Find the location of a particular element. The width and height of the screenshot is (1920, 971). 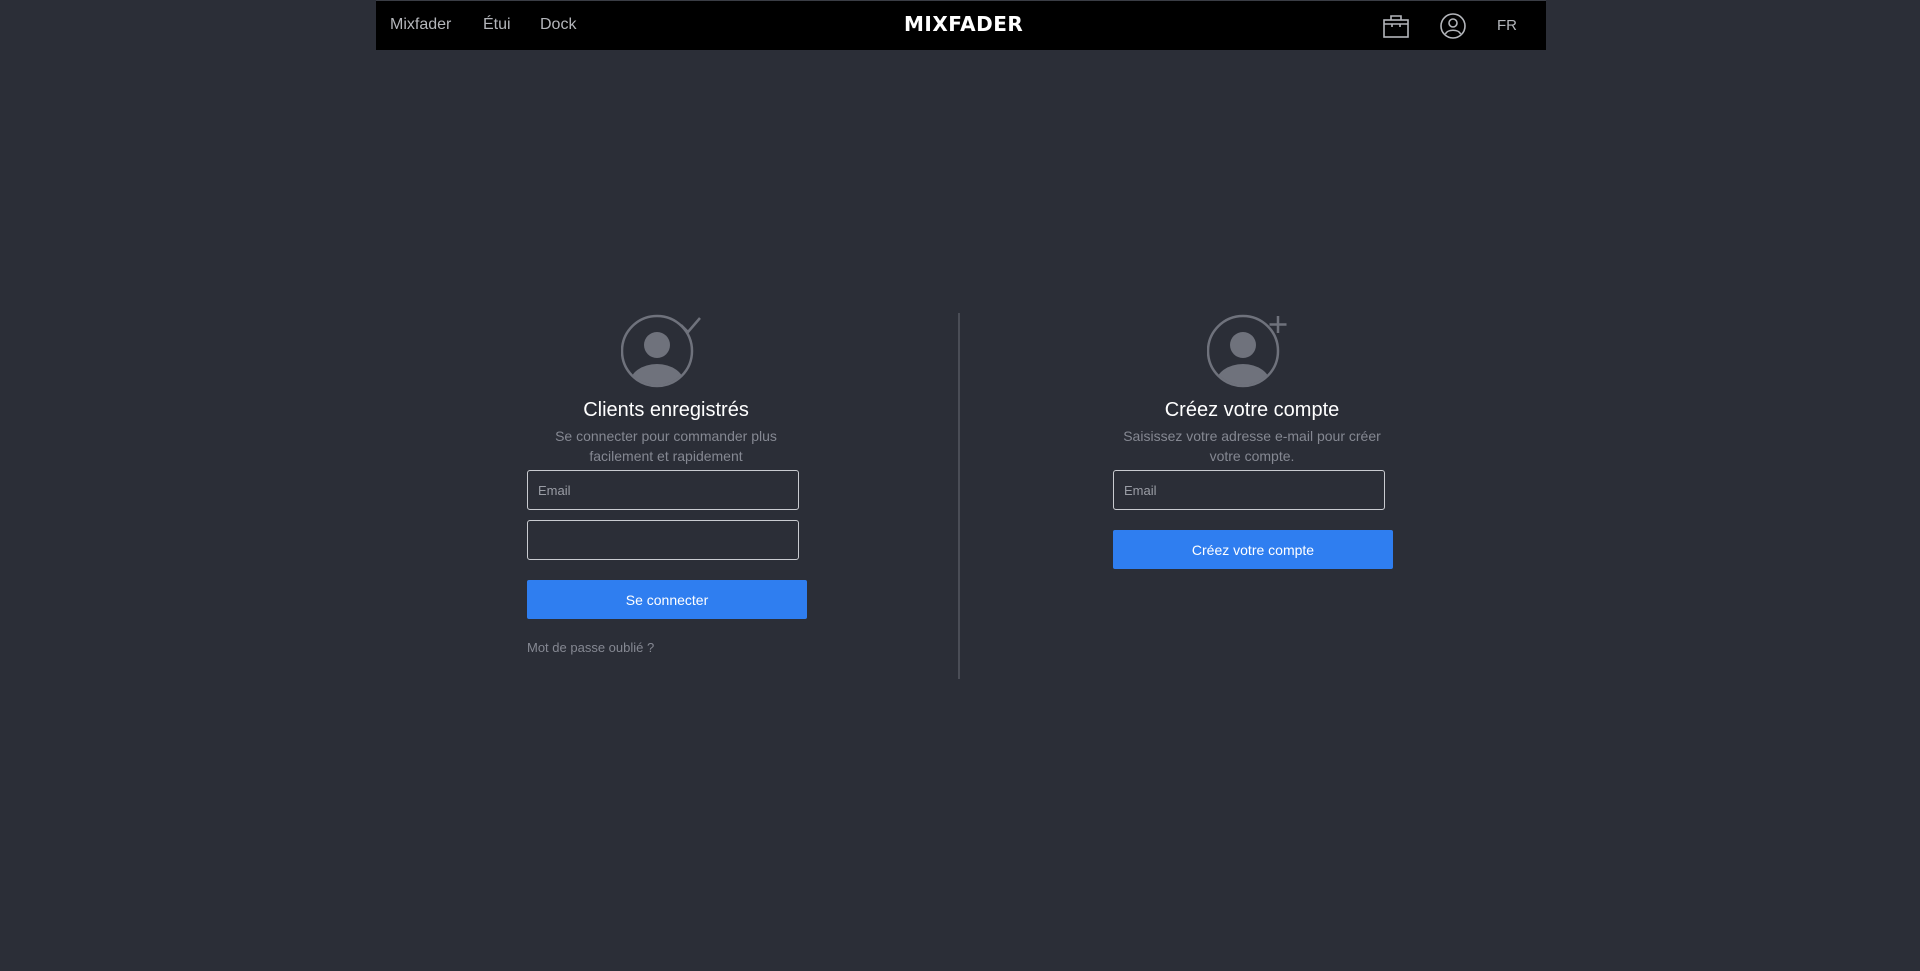

logo: MIXFADER is located at coordinates (963, 24).